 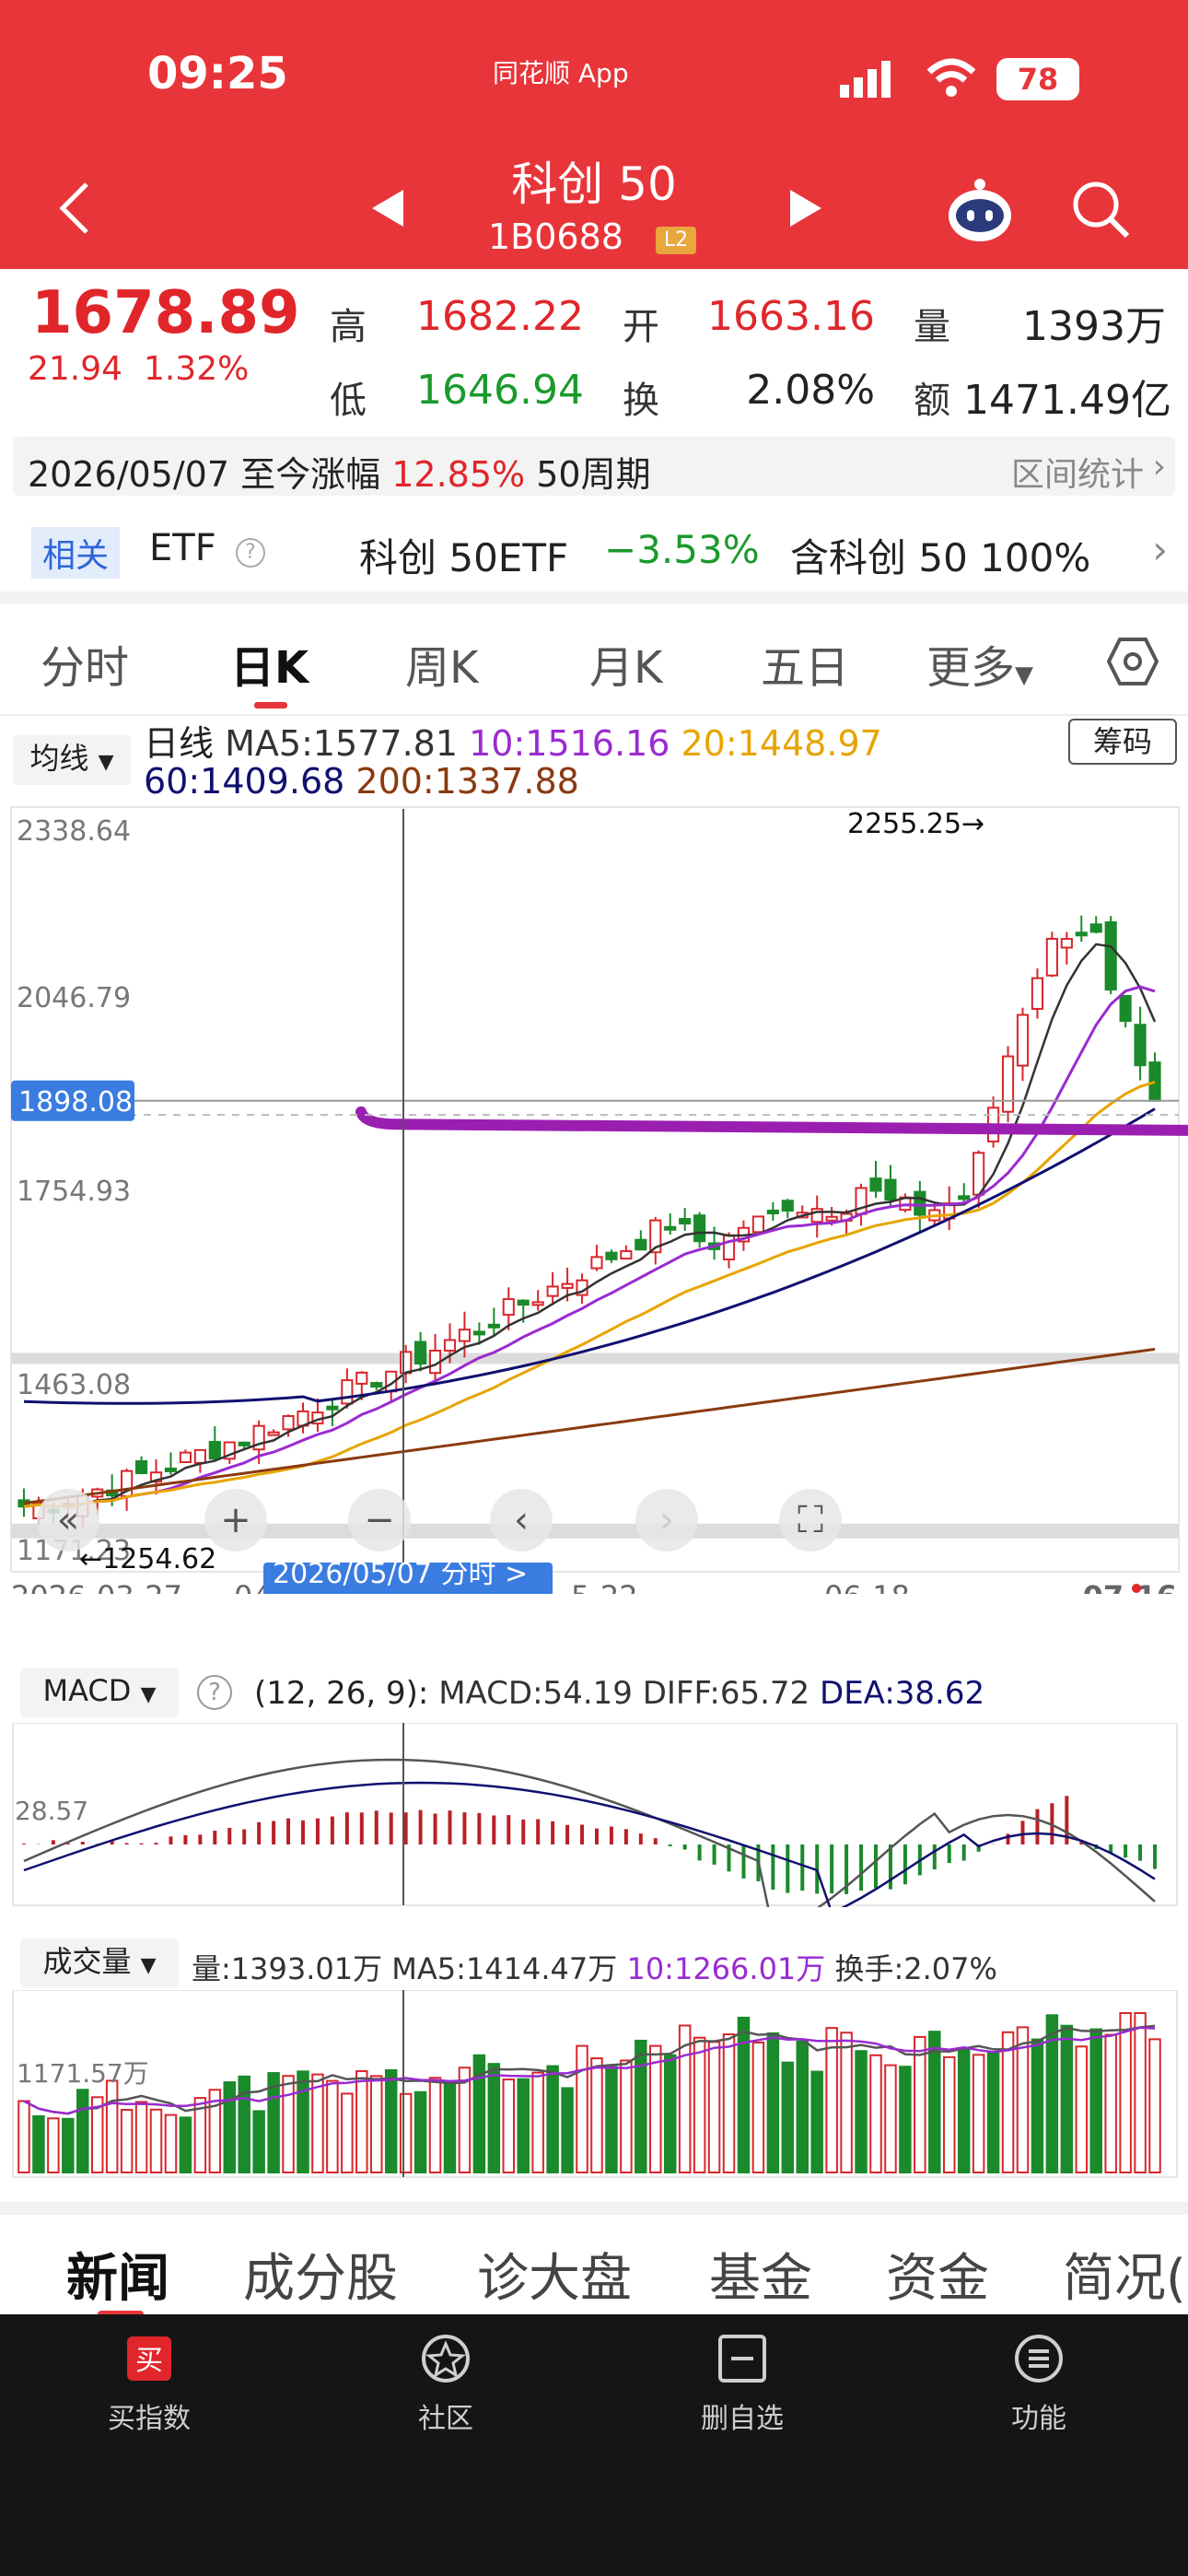 What do you see at coordinates (937, 2274) in the screenshot?
I see `tab-capital: 资金` at bounding box center [937, 2274].